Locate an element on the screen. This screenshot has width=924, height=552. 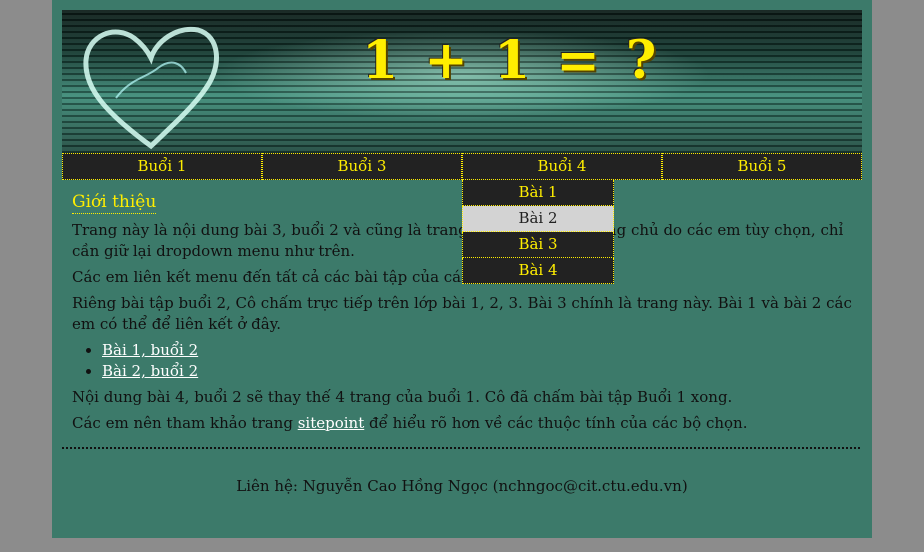
sitepoint-text-before: Các em nên tham khảo trang is located at coordinates (185, 423).